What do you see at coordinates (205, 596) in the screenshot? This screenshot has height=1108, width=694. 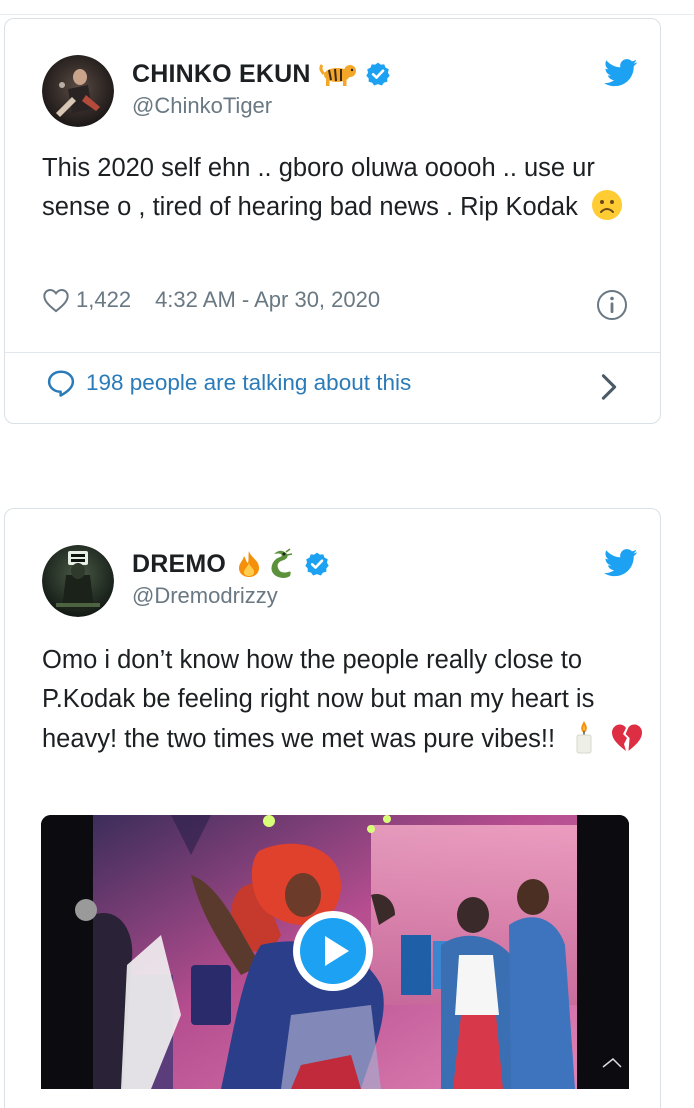 I see `author-handle: @Dremodrizzy` at bounding box center [205, 596].